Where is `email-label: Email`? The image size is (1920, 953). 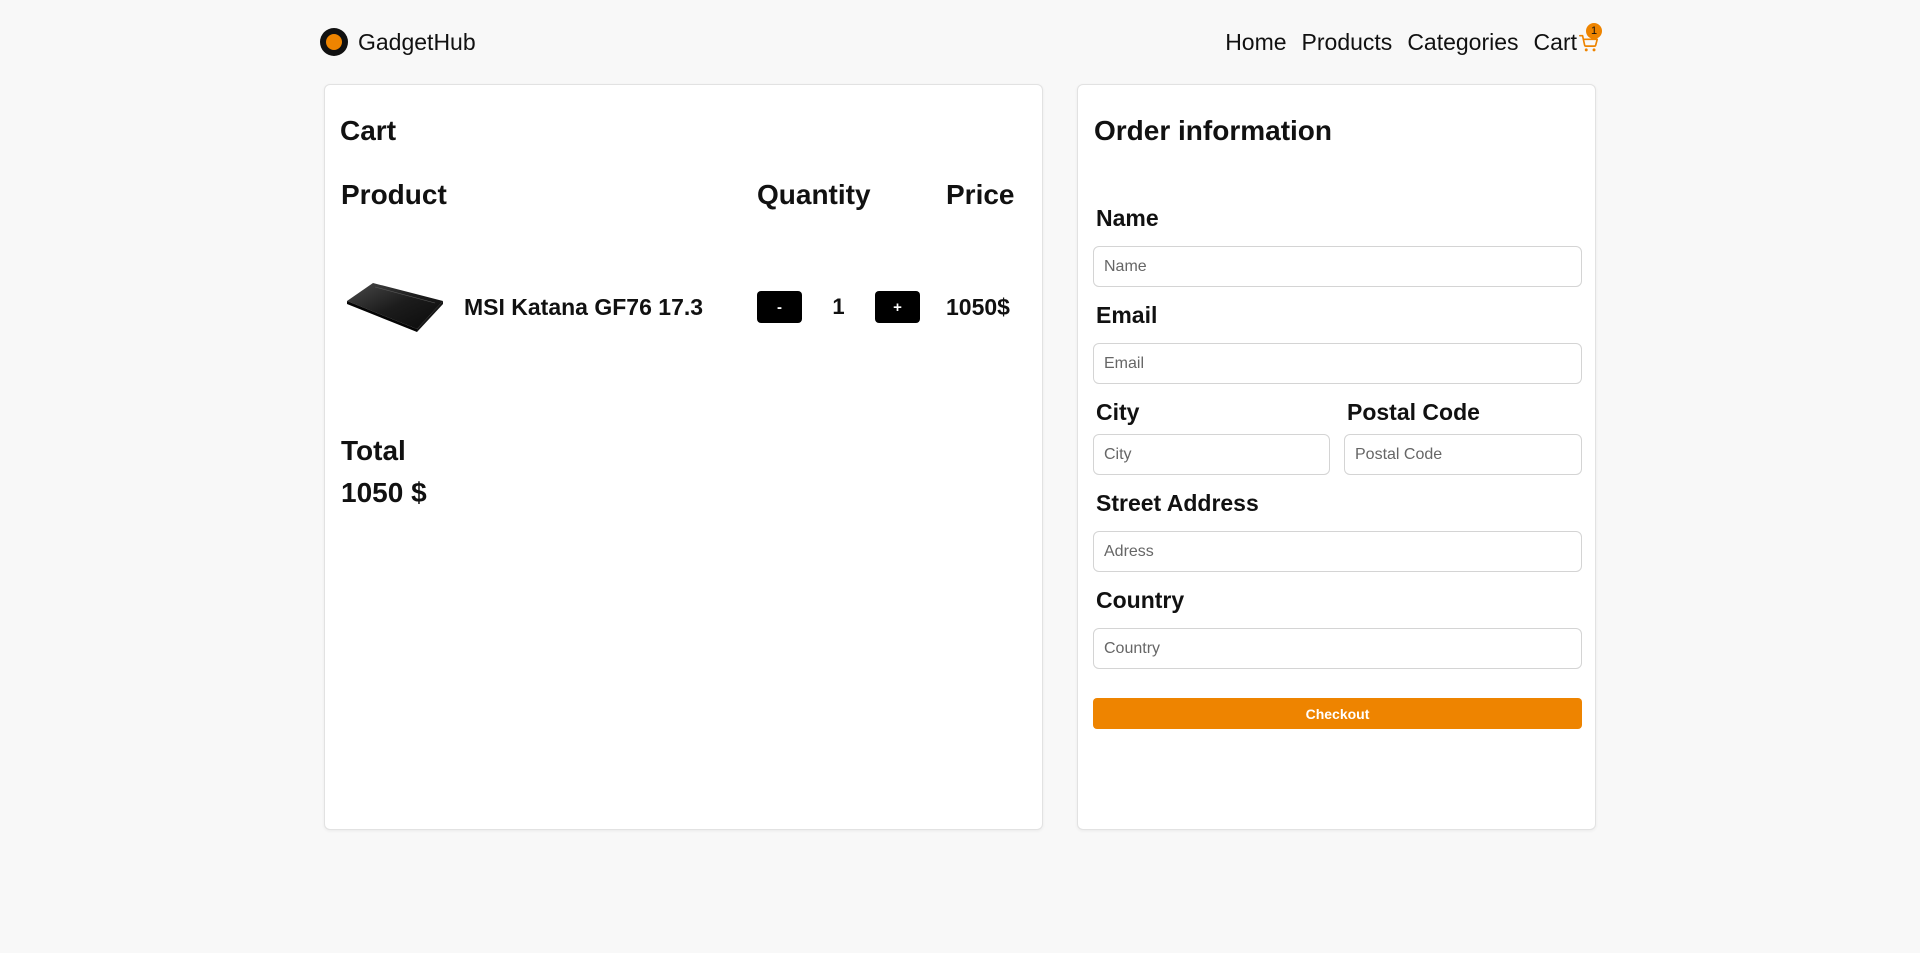 email-label: Email is located at coordinates (1127, 315).